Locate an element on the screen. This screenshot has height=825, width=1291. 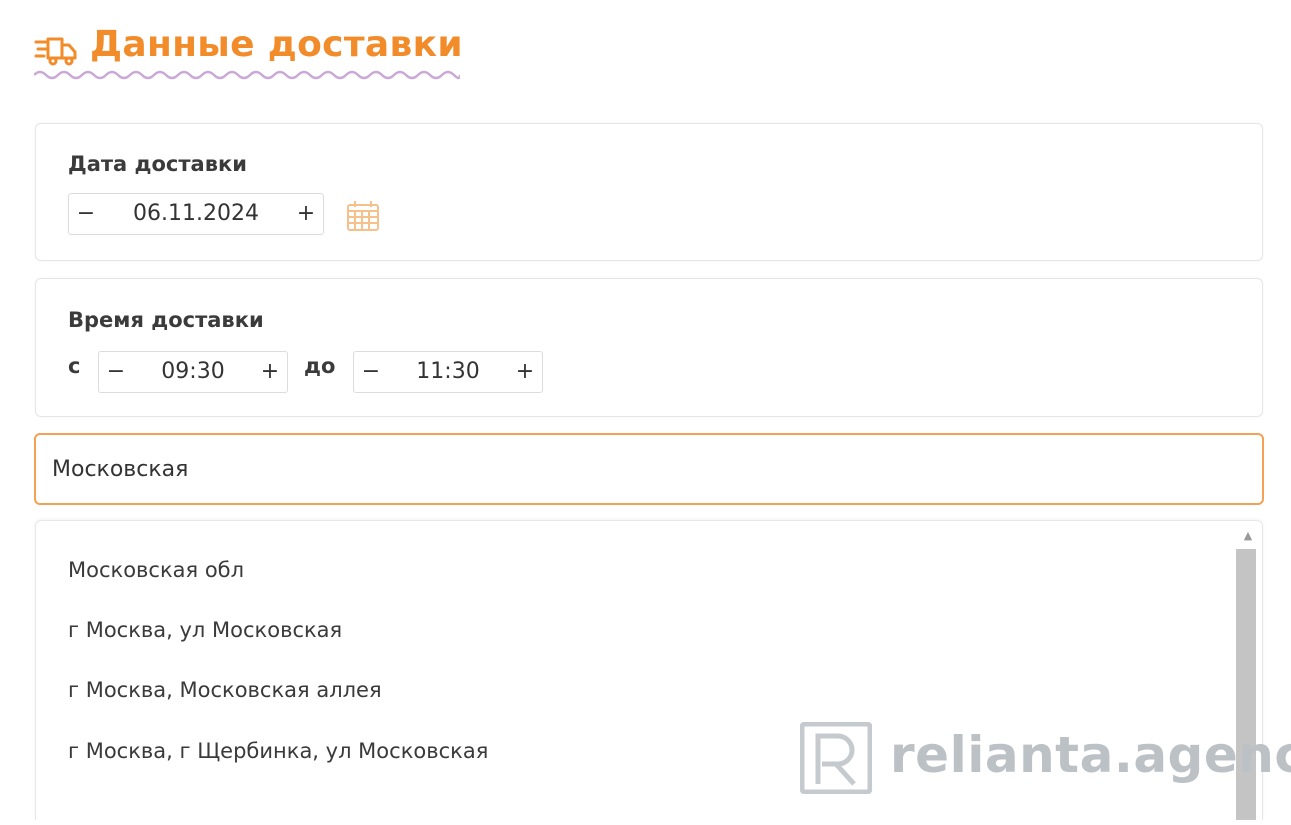
delivery-date-label: Дата доставки is located at coordinates (157, 164).